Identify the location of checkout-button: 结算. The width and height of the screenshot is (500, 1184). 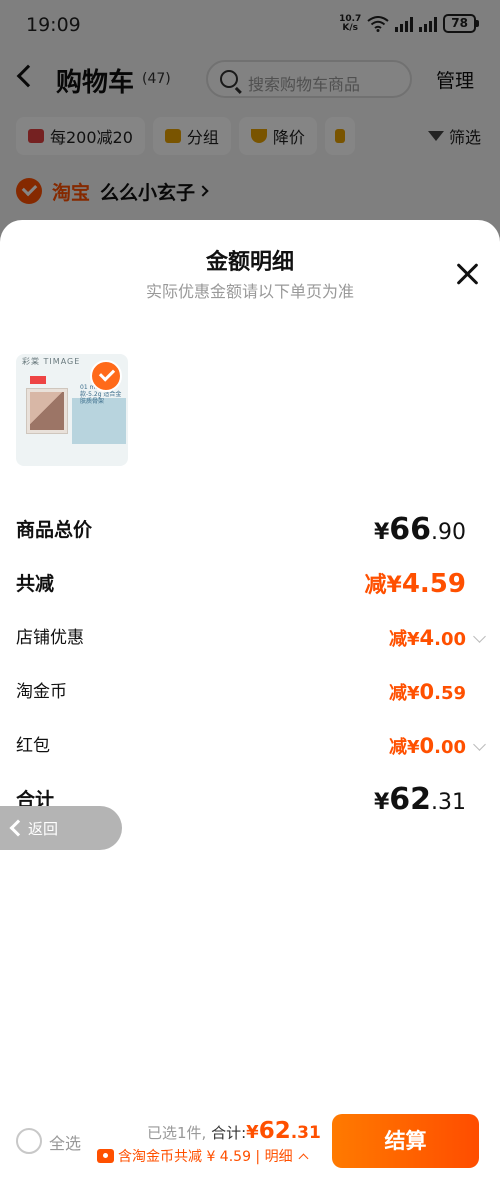
(405, 1141).